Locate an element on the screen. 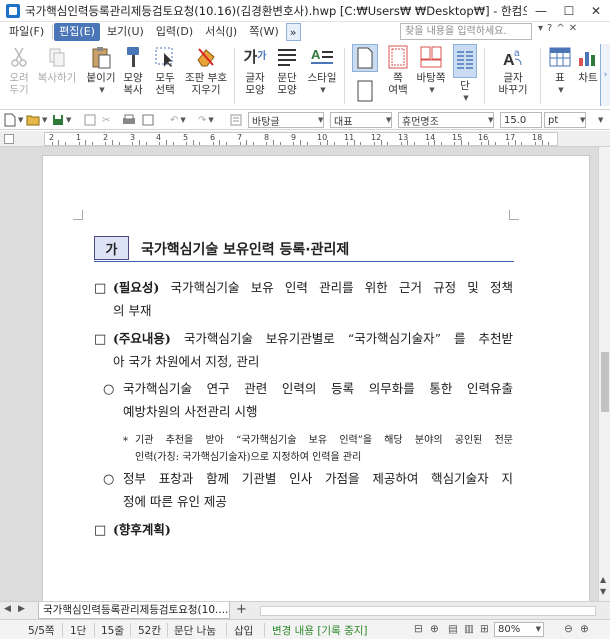 The width and height of the screenshot is (610, 639). page-up-icon: ▲ is located at coordinates (603, 579).